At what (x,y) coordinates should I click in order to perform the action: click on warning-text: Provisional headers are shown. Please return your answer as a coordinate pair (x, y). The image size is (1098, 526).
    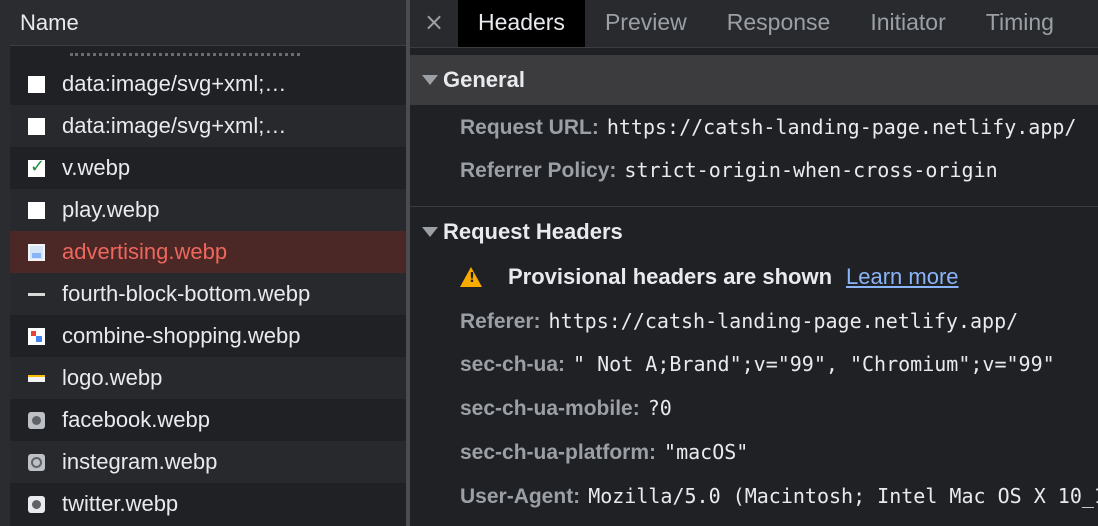
    Looking at the image, I should click on (670, 276).